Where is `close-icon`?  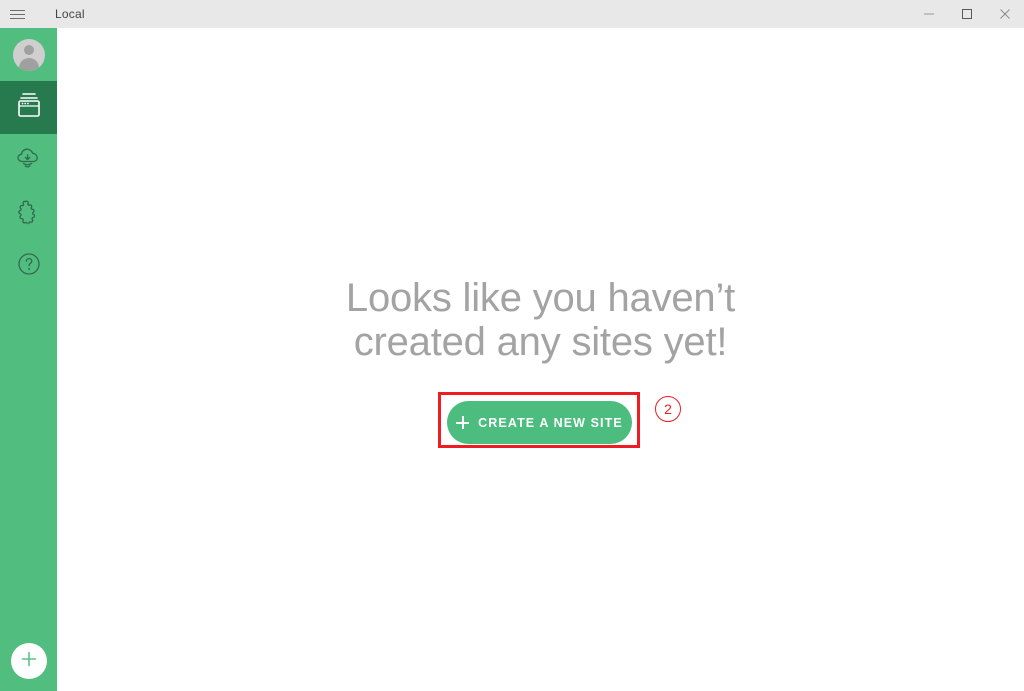
close-icon is located at coordinates (1005, 14).